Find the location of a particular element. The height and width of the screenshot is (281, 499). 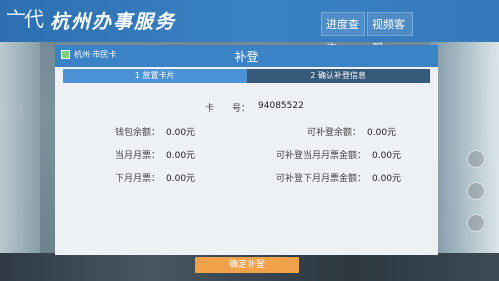

confirm-reissue-button: 确定补登 is located at coordinates (247, 265).